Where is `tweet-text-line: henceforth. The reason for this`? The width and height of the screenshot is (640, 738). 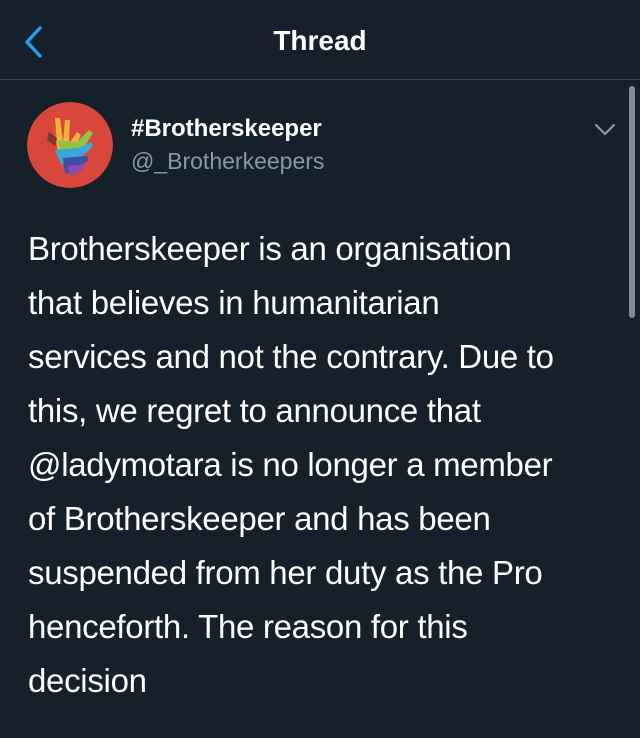 tweet-text-line: henceforth. The reason for this is located at coordinates (248, 626).